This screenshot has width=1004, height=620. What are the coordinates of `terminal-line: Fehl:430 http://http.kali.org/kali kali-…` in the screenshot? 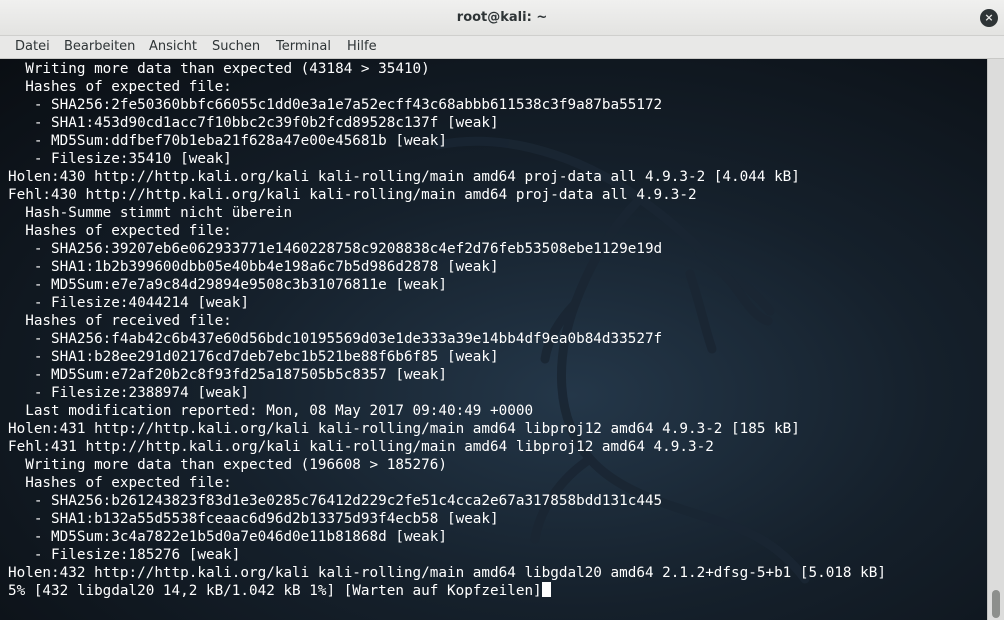 It's located at (447, 195).